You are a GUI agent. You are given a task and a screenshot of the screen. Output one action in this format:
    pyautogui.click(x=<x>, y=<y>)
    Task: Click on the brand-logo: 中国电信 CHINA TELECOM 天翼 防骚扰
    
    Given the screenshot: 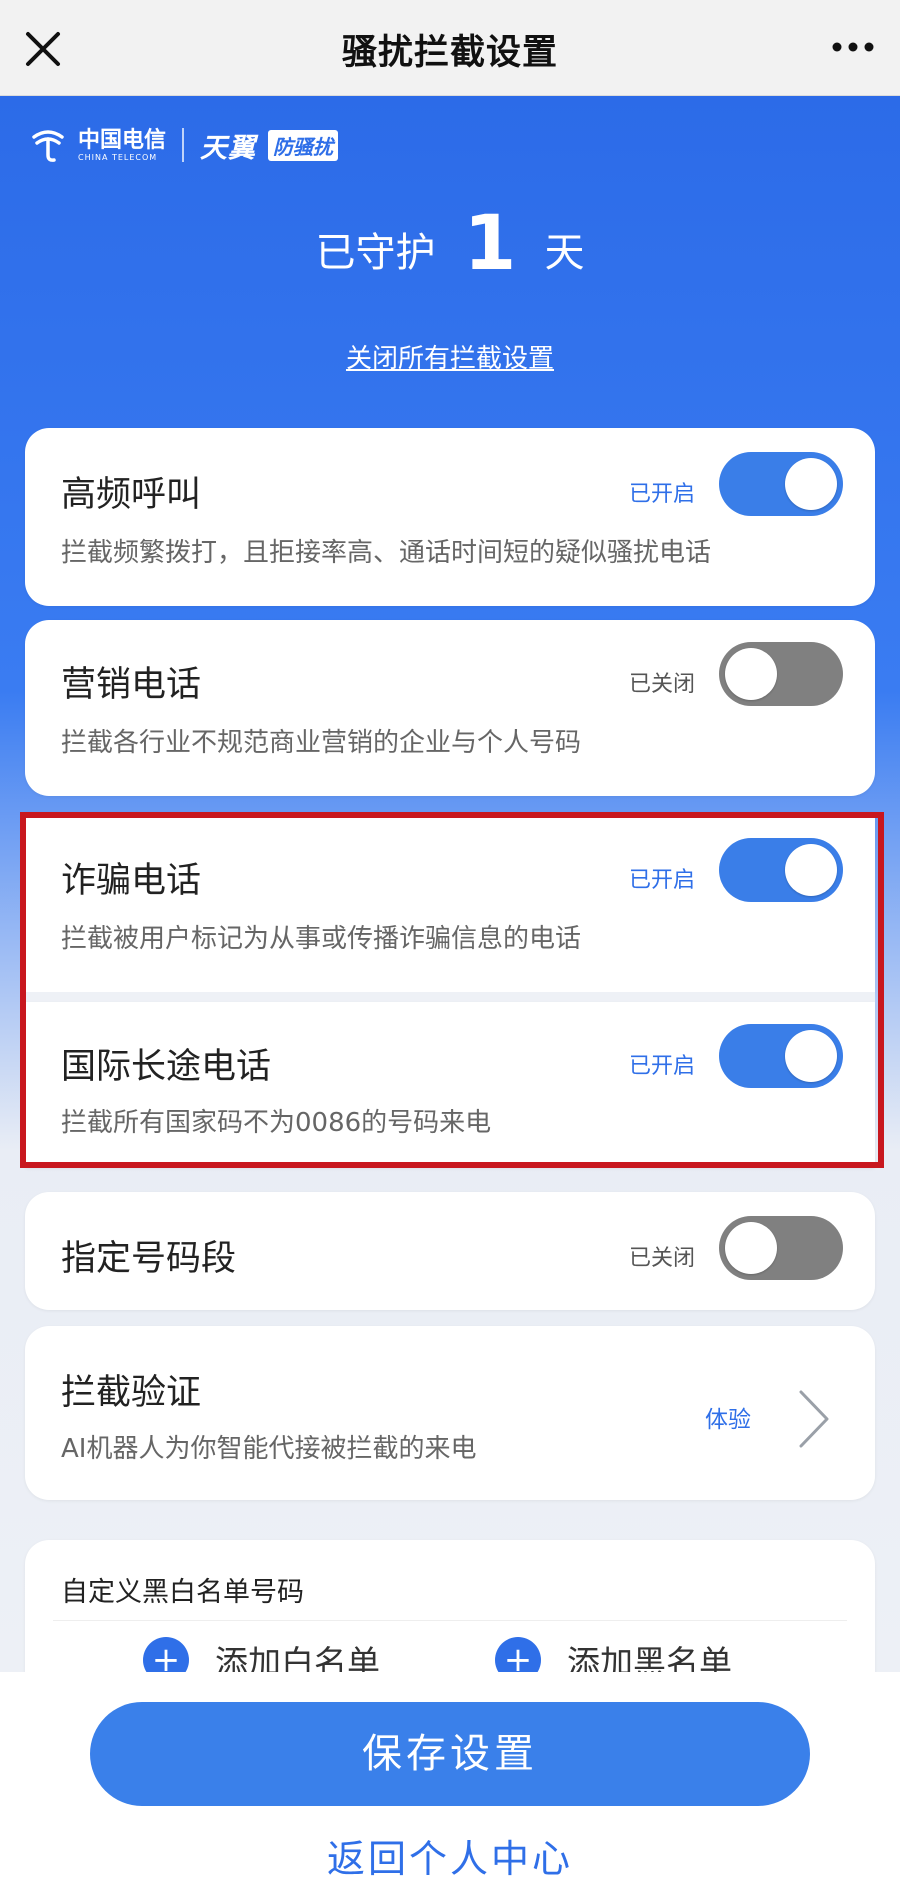 What is the action you would take?
    pyautogui.click(x=183, y=145)
    